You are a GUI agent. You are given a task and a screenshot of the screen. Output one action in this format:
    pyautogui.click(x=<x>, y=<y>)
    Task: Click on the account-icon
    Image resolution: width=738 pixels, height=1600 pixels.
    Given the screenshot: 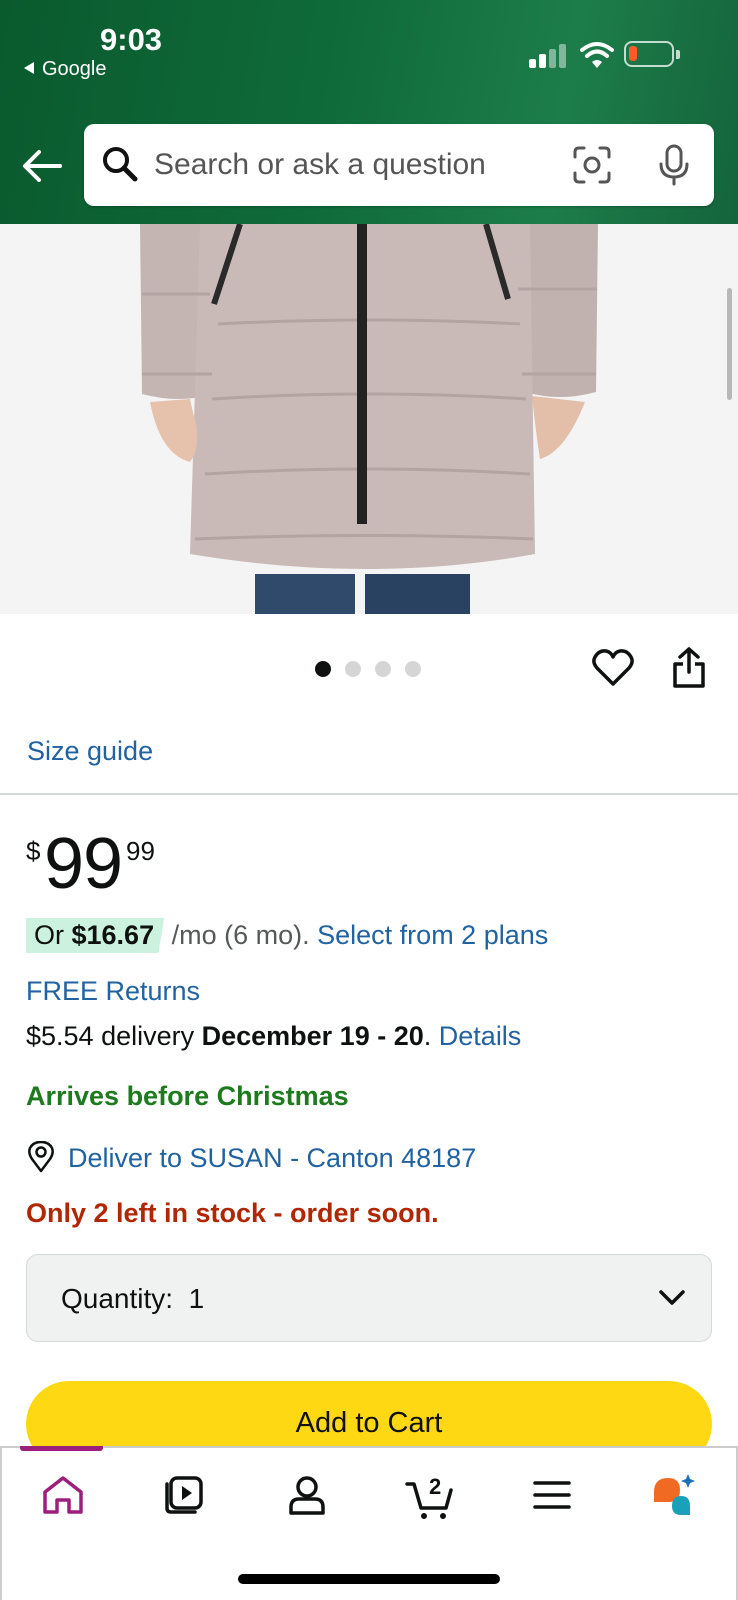 What is the action you would take?
    pyautogui.click(x=307, y=1495)
    